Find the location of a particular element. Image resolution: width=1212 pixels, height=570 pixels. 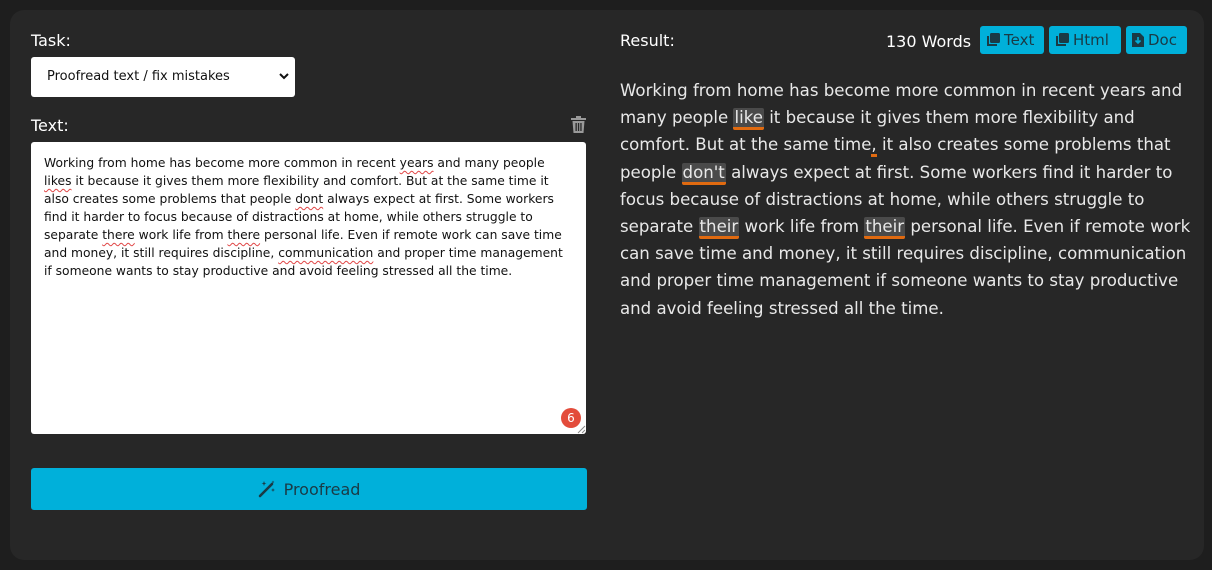

download-icon is located at coordinates (1138, 40).